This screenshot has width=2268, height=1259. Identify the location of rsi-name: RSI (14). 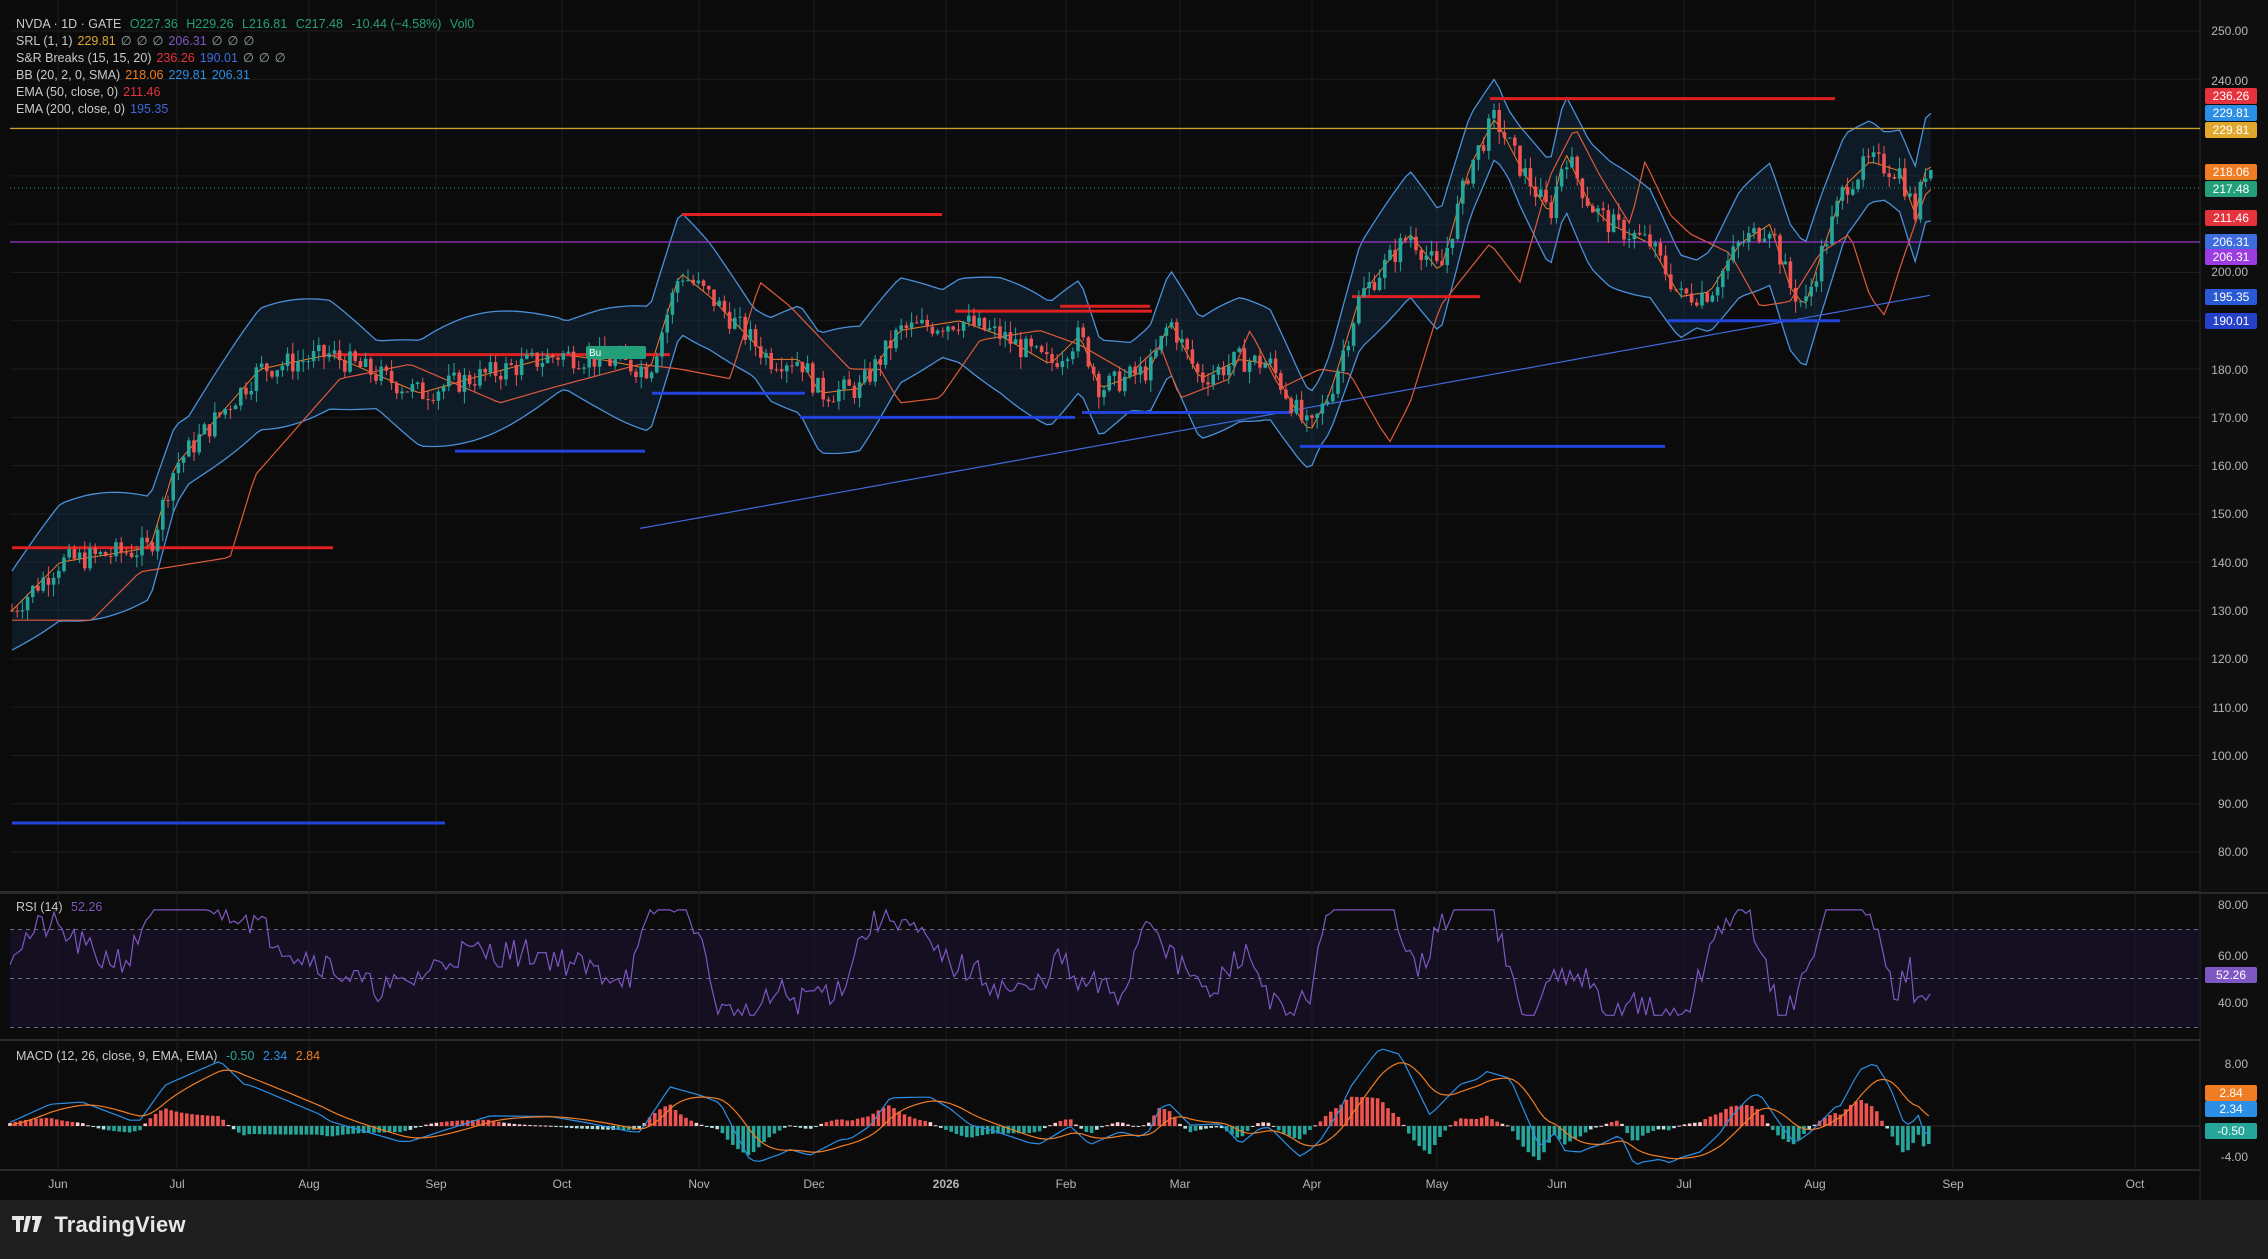
(39, 907).